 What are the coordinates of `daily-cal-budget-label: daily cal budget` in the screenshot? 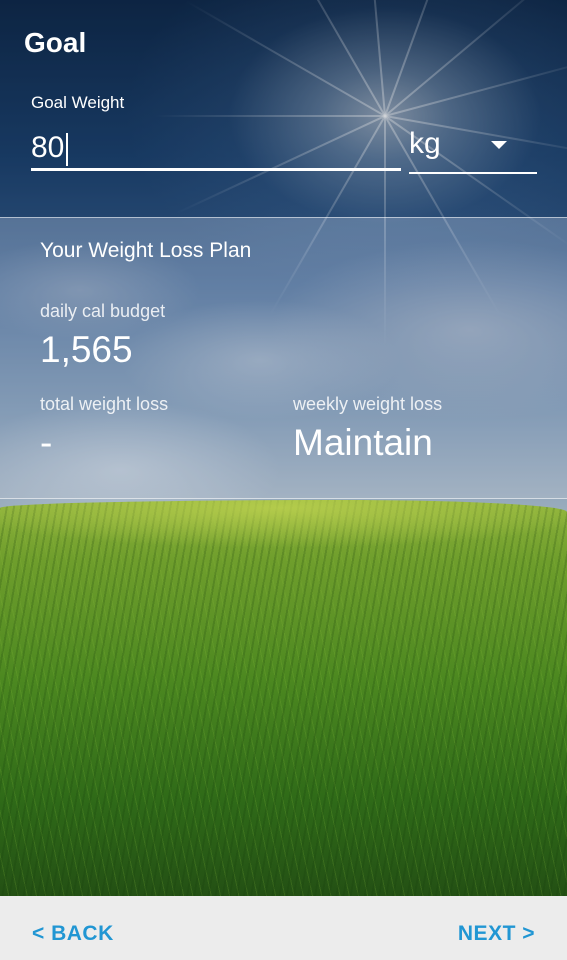 It's located at (103, 311).